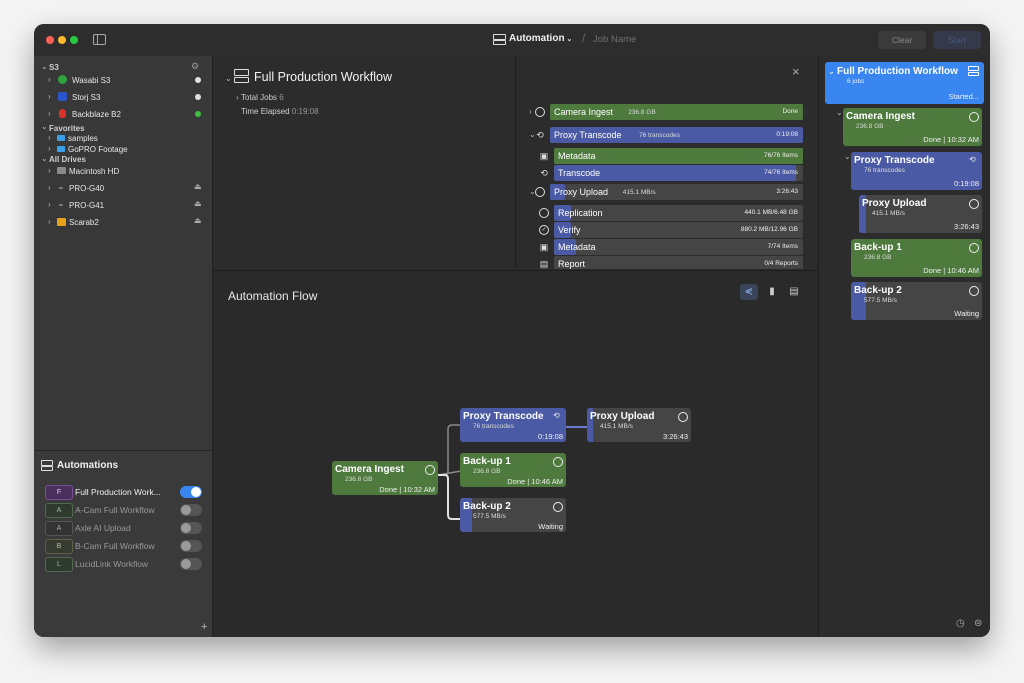  What do you see at coordinates (489, 516) in the screenshot?
I see `node-sub: 577.5 MB/s` at bounding box center [489, 516].